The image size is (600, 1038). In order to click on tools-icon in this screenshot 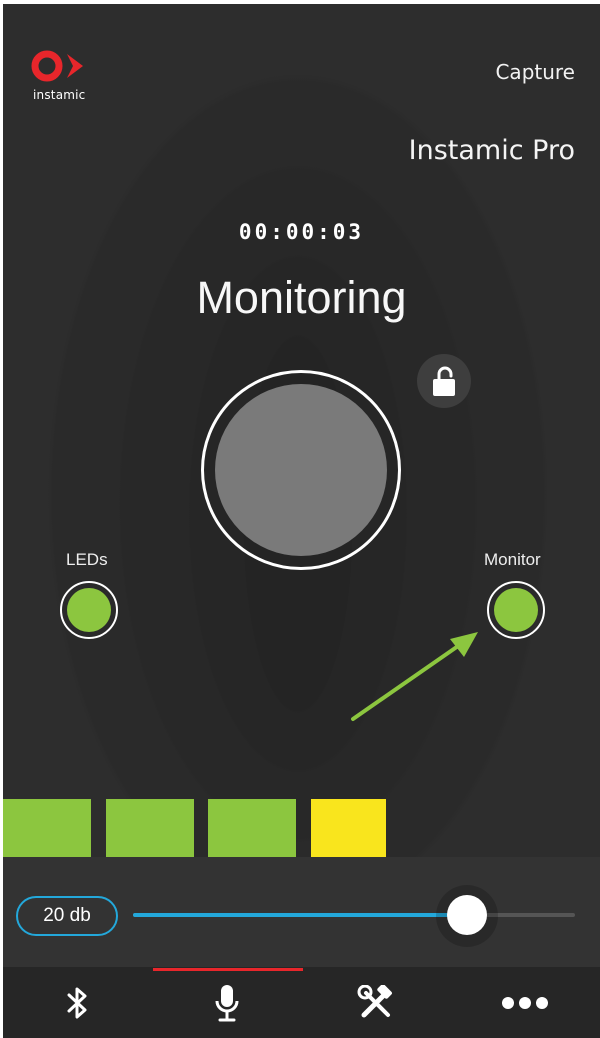, I will do `click(374, 1000)`.